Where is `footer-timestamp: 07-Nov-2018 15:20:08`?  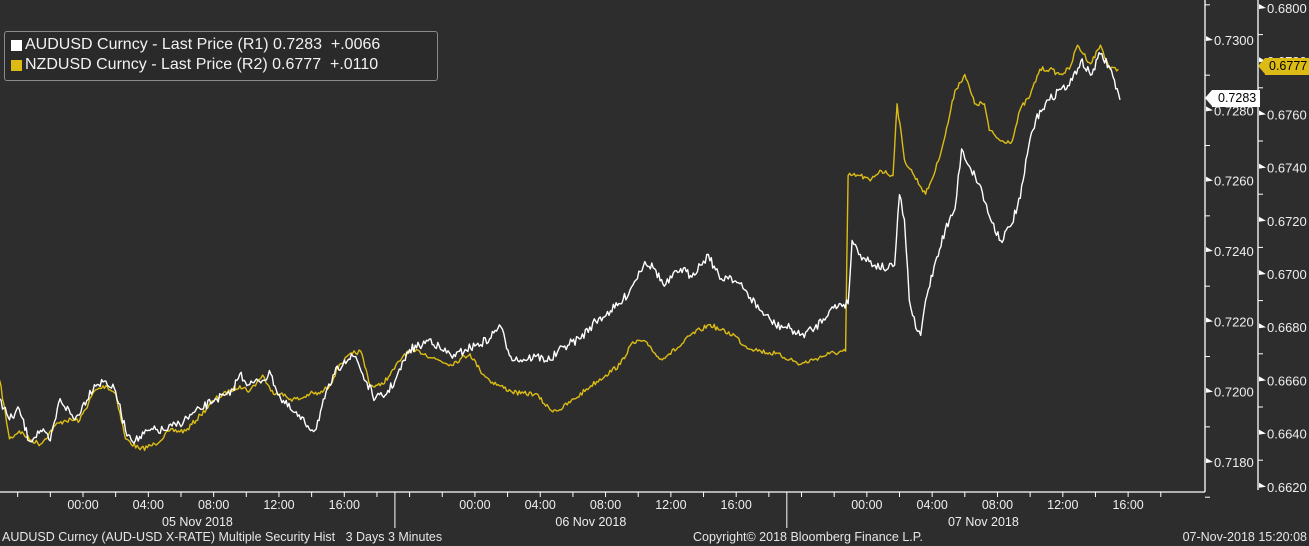 footer-timestamp: 07-Nov-2018 15:20:08 is located at coordinates (1244, 537).